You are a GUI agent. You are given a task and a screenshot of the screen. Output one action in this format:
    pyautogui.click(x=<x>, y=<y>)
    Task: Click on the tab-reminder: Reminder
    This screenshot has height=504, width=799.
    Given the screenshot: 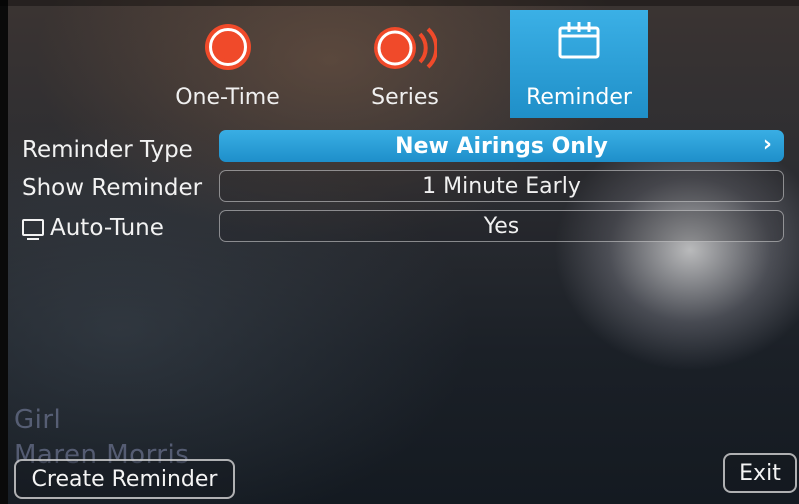 What is the action you would take?
    pyautogui.click(x=579, y=64)
    